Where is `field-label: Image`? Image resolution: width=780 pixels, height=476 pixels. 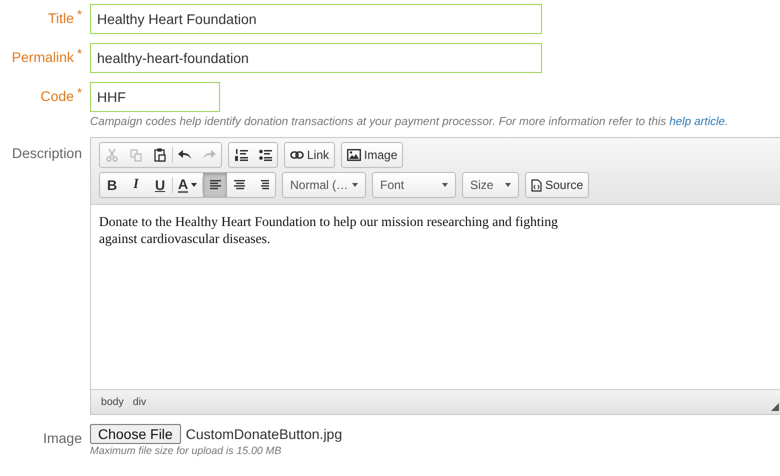
field-label: Image is located at coordinates (62, 438).